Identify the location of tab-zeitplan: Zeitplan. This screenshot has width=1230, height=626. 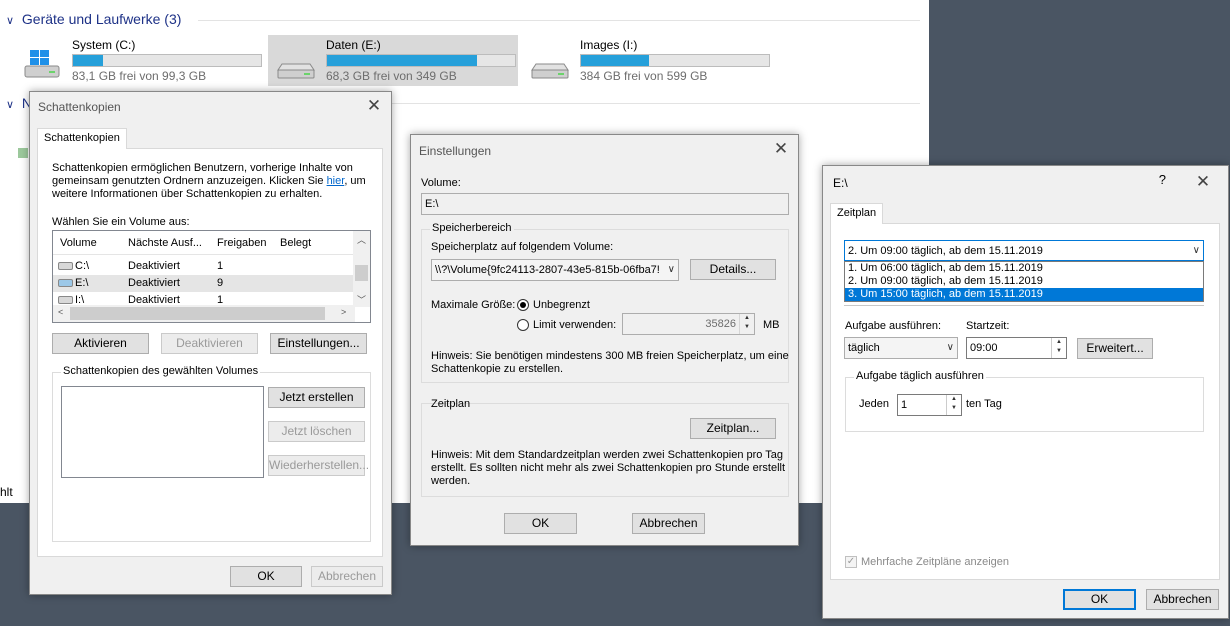
(857, 213).